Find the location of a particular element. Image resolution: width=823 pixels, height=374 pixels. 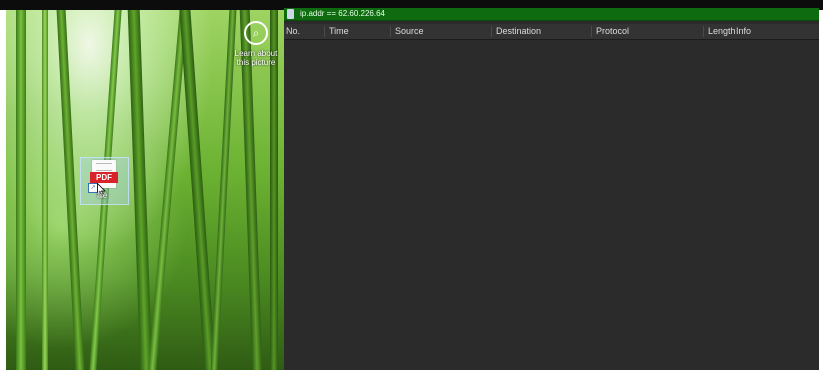

pdf-file-icon-selected: PDF ↗ file is located at coordinates (104, 181).